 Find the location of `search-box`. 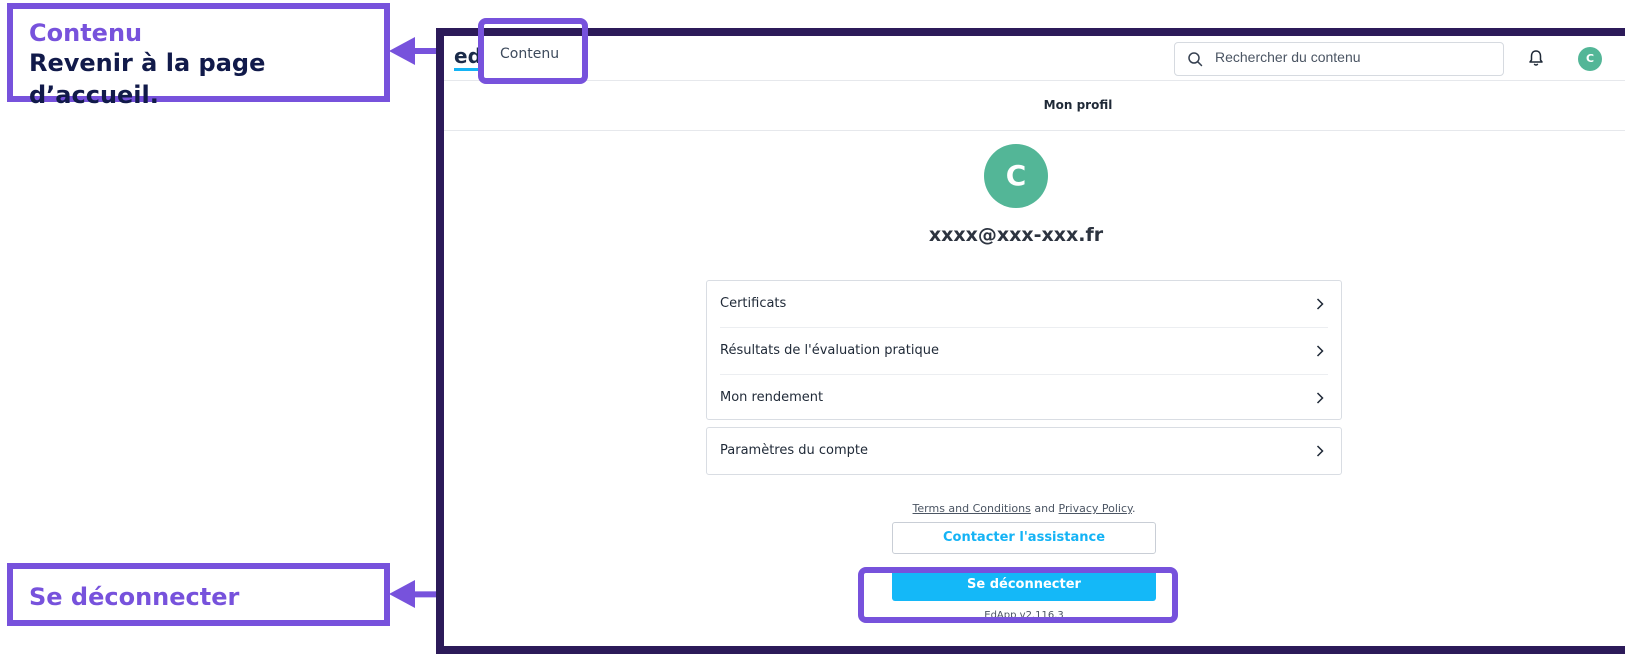

search-box is located at coordinates (1339, 59).